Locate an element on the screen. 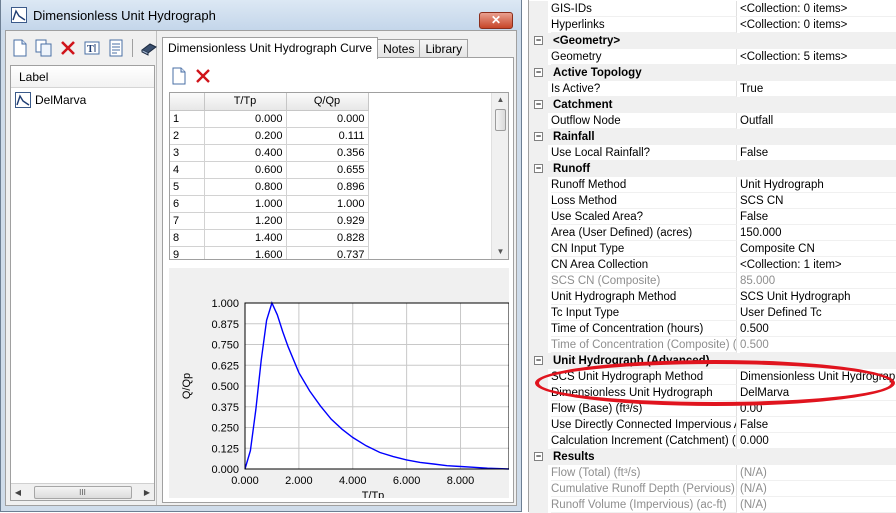 The image size is (896, 513). property-row: Tc Input Type User Defined Tc is located at coordinates (712, 313).